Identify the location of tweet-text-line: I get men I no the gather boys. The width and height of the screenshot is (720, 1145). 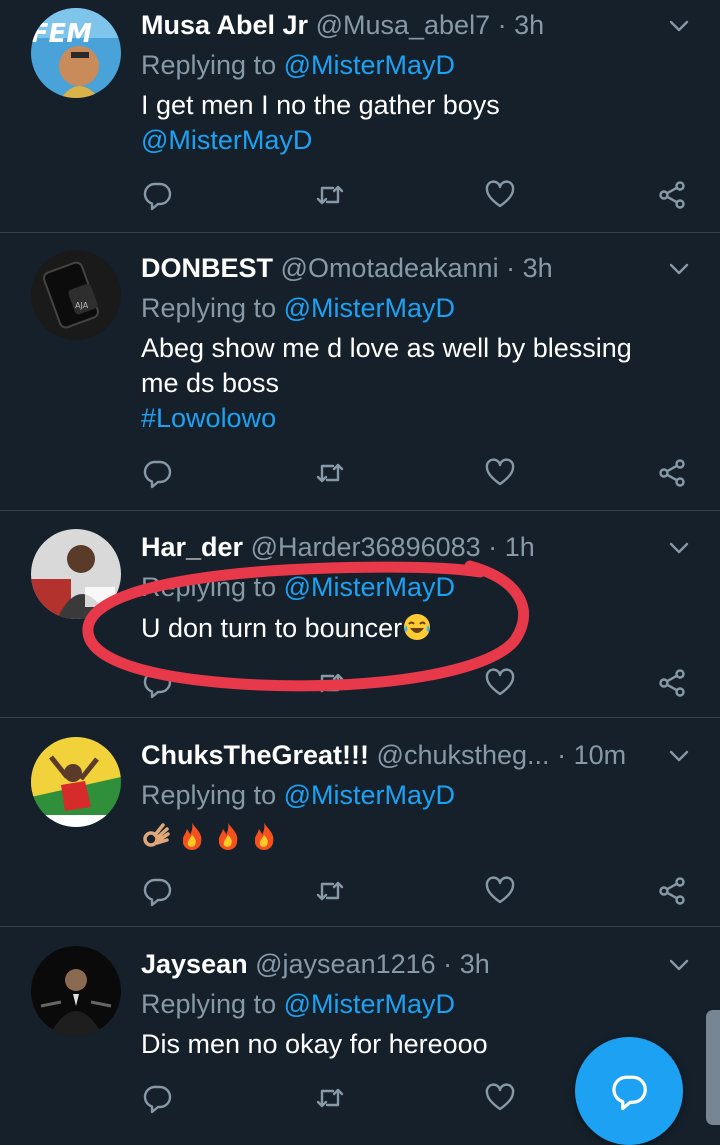
(320, 105).